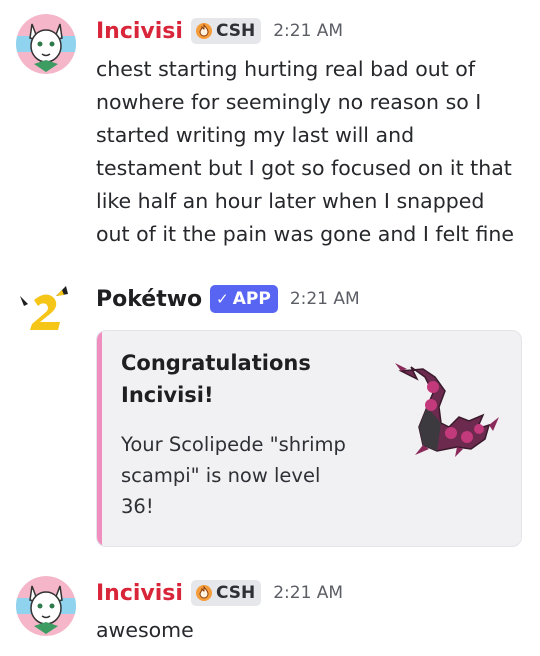  I want to click on app-badge: ✓ APP, so click(244, 299).